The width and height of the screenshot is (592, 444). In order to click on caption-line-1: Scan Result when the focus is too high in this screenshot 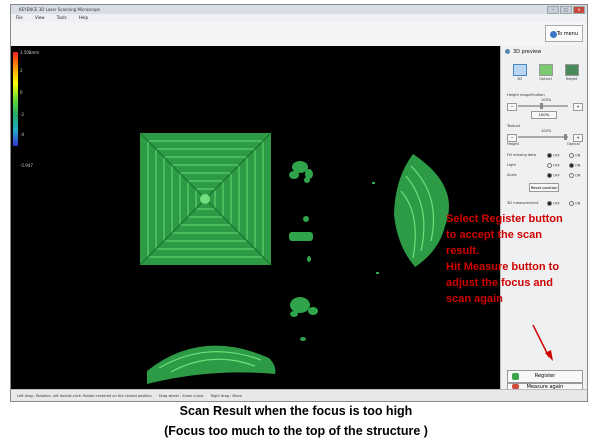, I will do `click(296, 411)`.